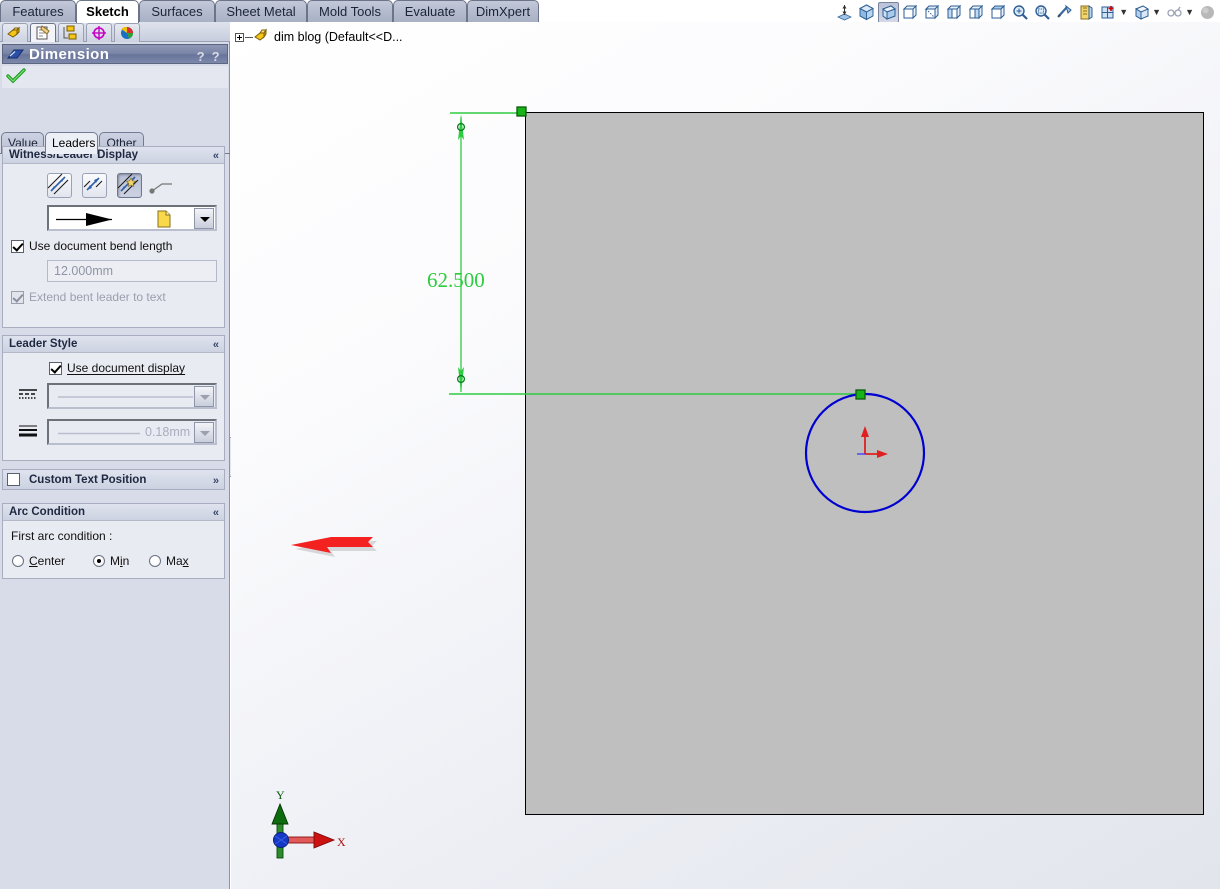 The width and height of the screenshot is (1220, 889). I want to click on selected-vertex-top, so click(521, 111).